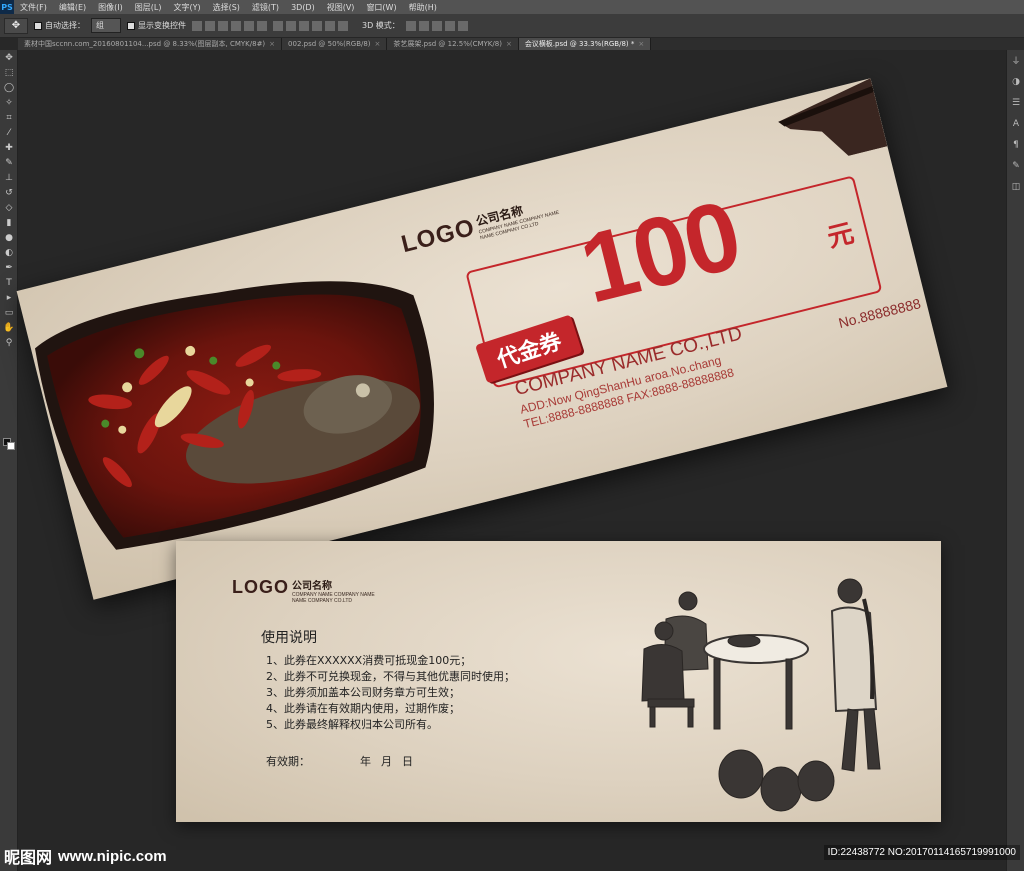 The height and width of the screenshot is (871, 1024). Describe the element at coordinates (9, 132) in the screenshot. I see `eyedropper-icon: ⁄` at that location.